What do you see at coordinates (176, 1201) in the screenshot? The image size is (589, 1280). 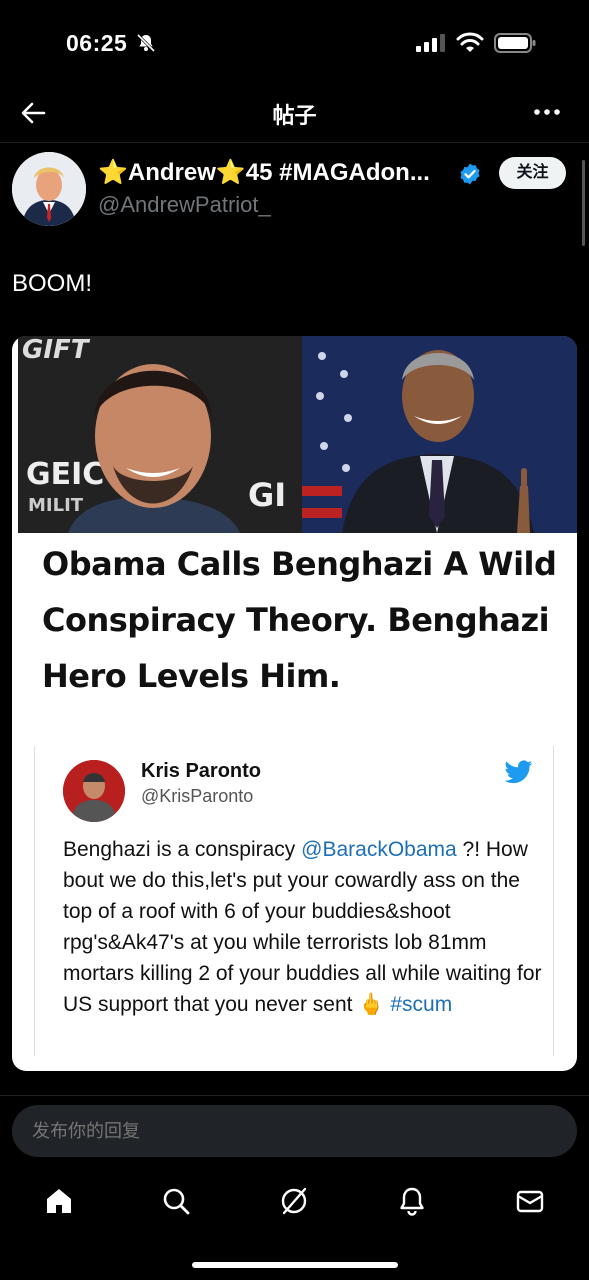 I see `search-icon` at bounding box center [176, 1201].